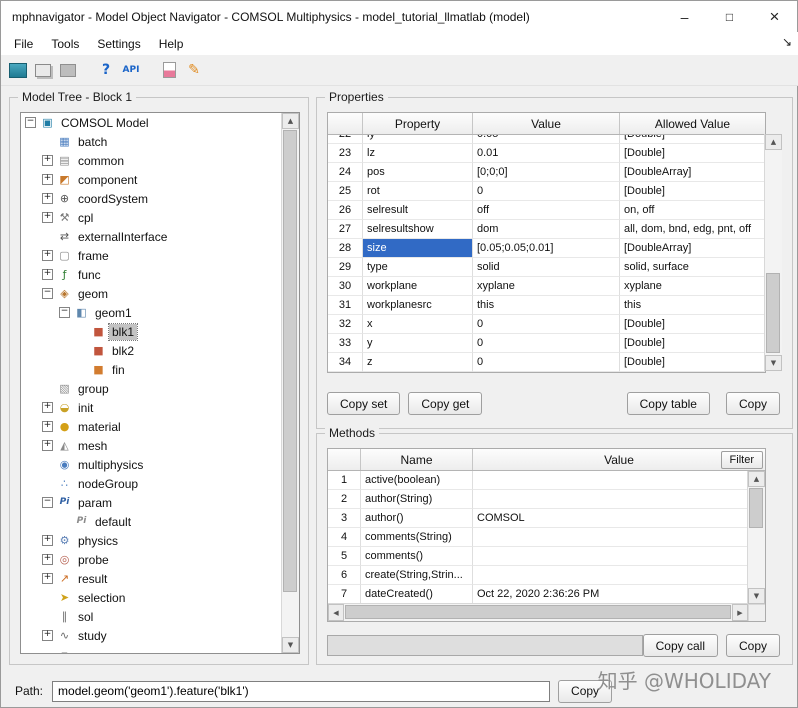 The image size is (798, 708). Describe the element at coordinates (418, 191) in the screenshot. I see `property-name-cell: rot` at that location.